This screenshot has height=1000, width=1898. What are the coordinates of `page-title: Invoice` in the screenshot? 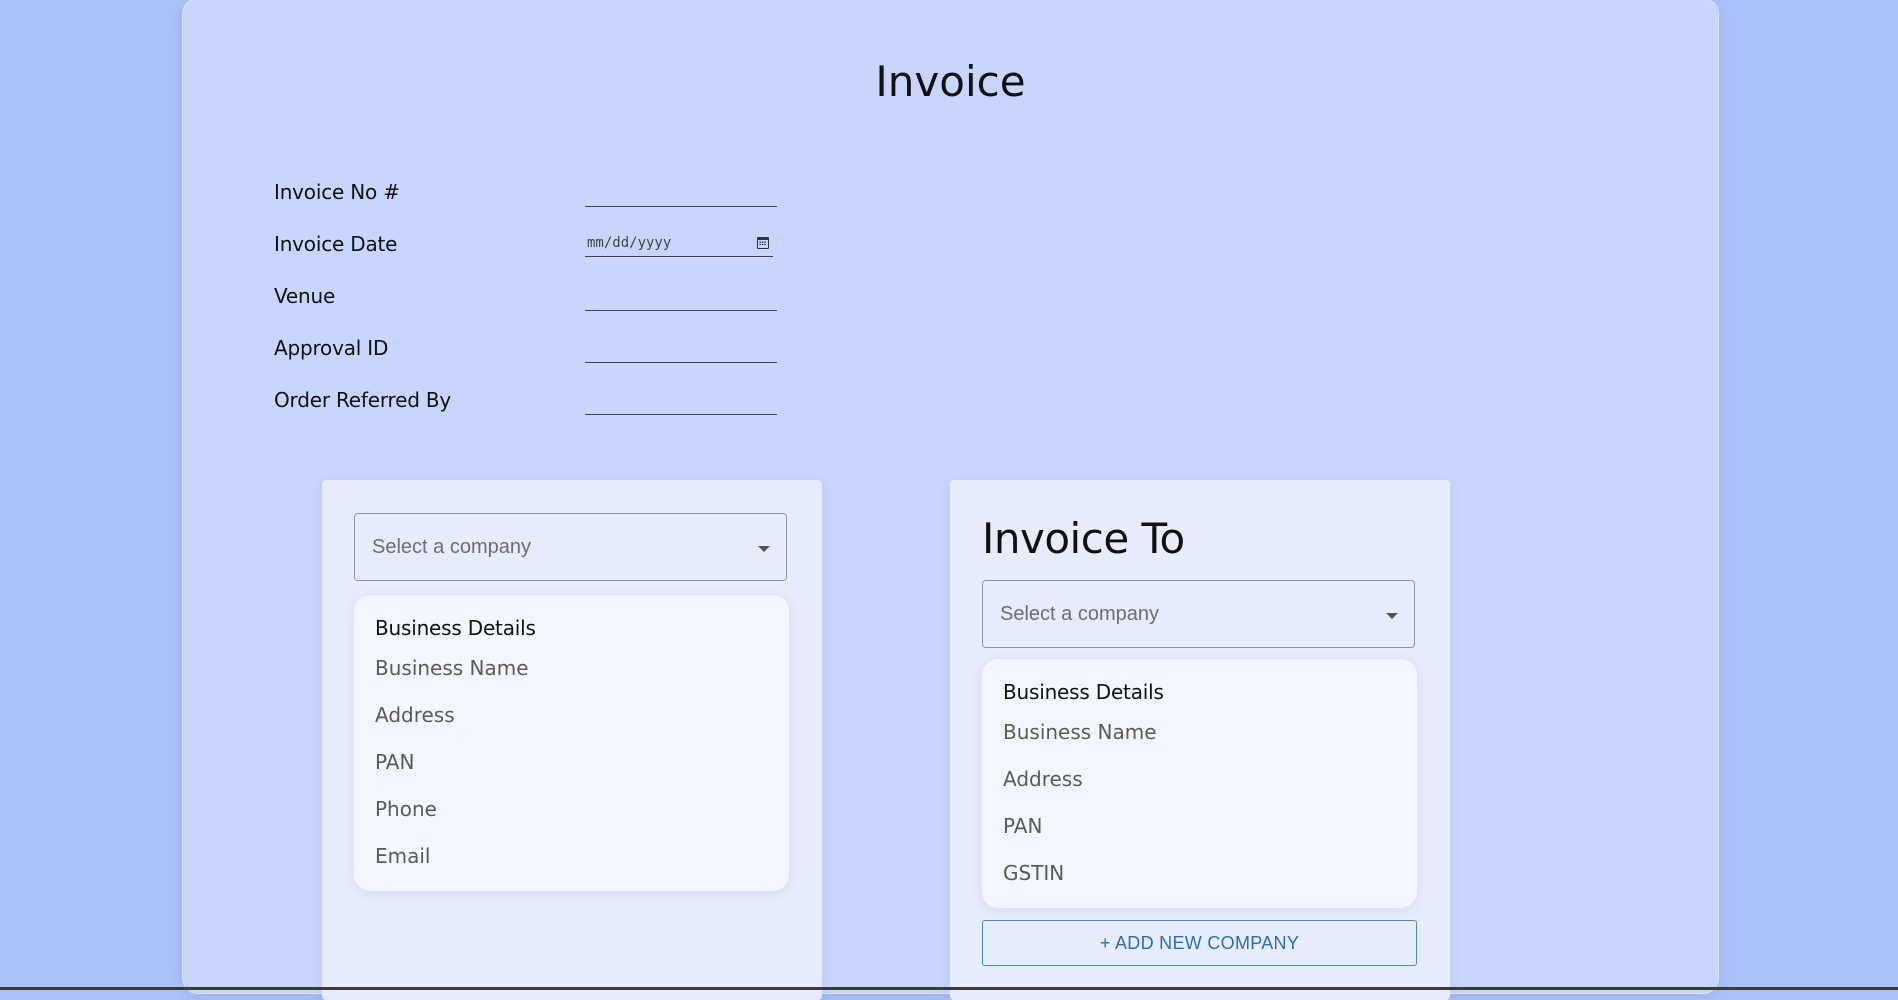 It's located at (950, 81).